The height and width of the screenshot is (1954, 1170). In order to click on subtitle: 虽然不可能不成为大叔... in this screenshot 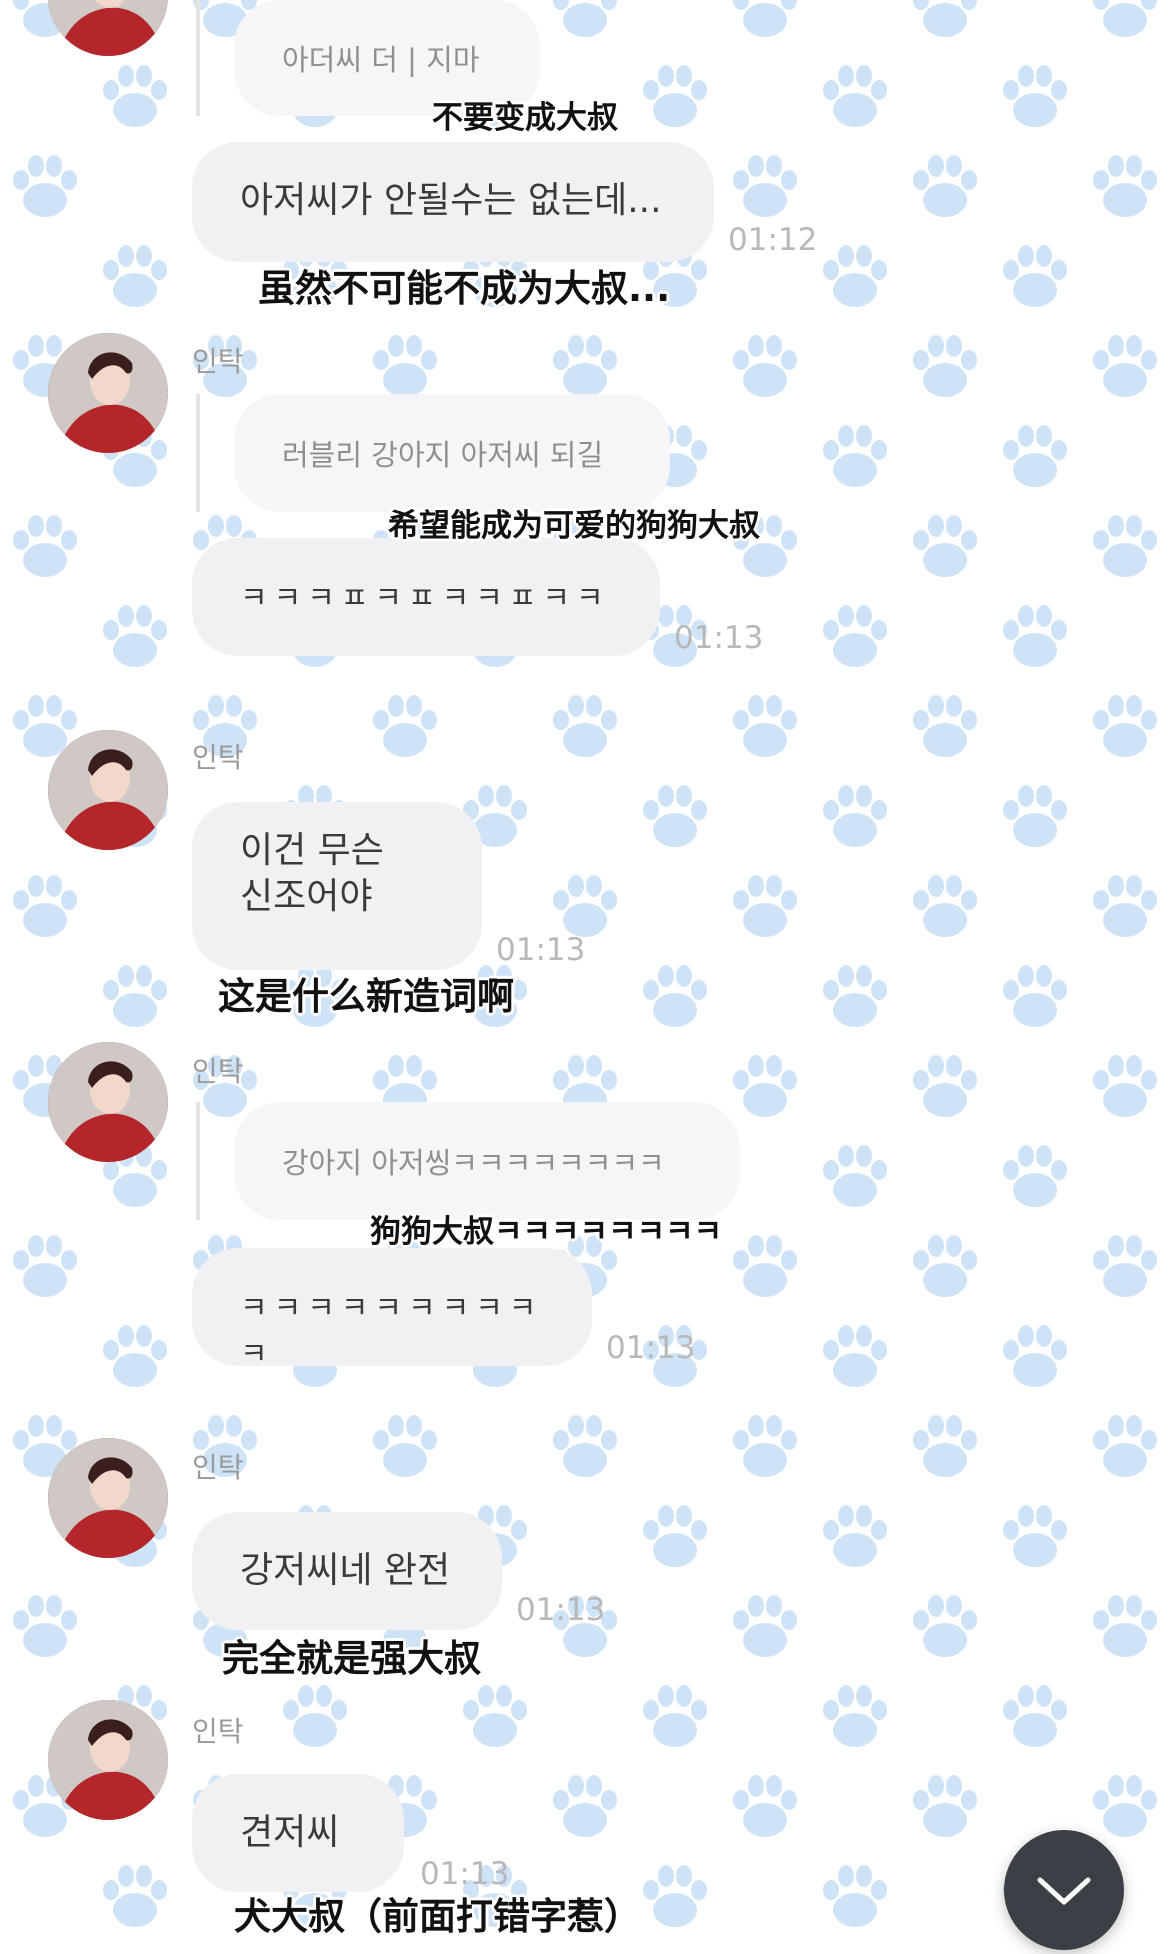, I will do `click(464, 288)`.